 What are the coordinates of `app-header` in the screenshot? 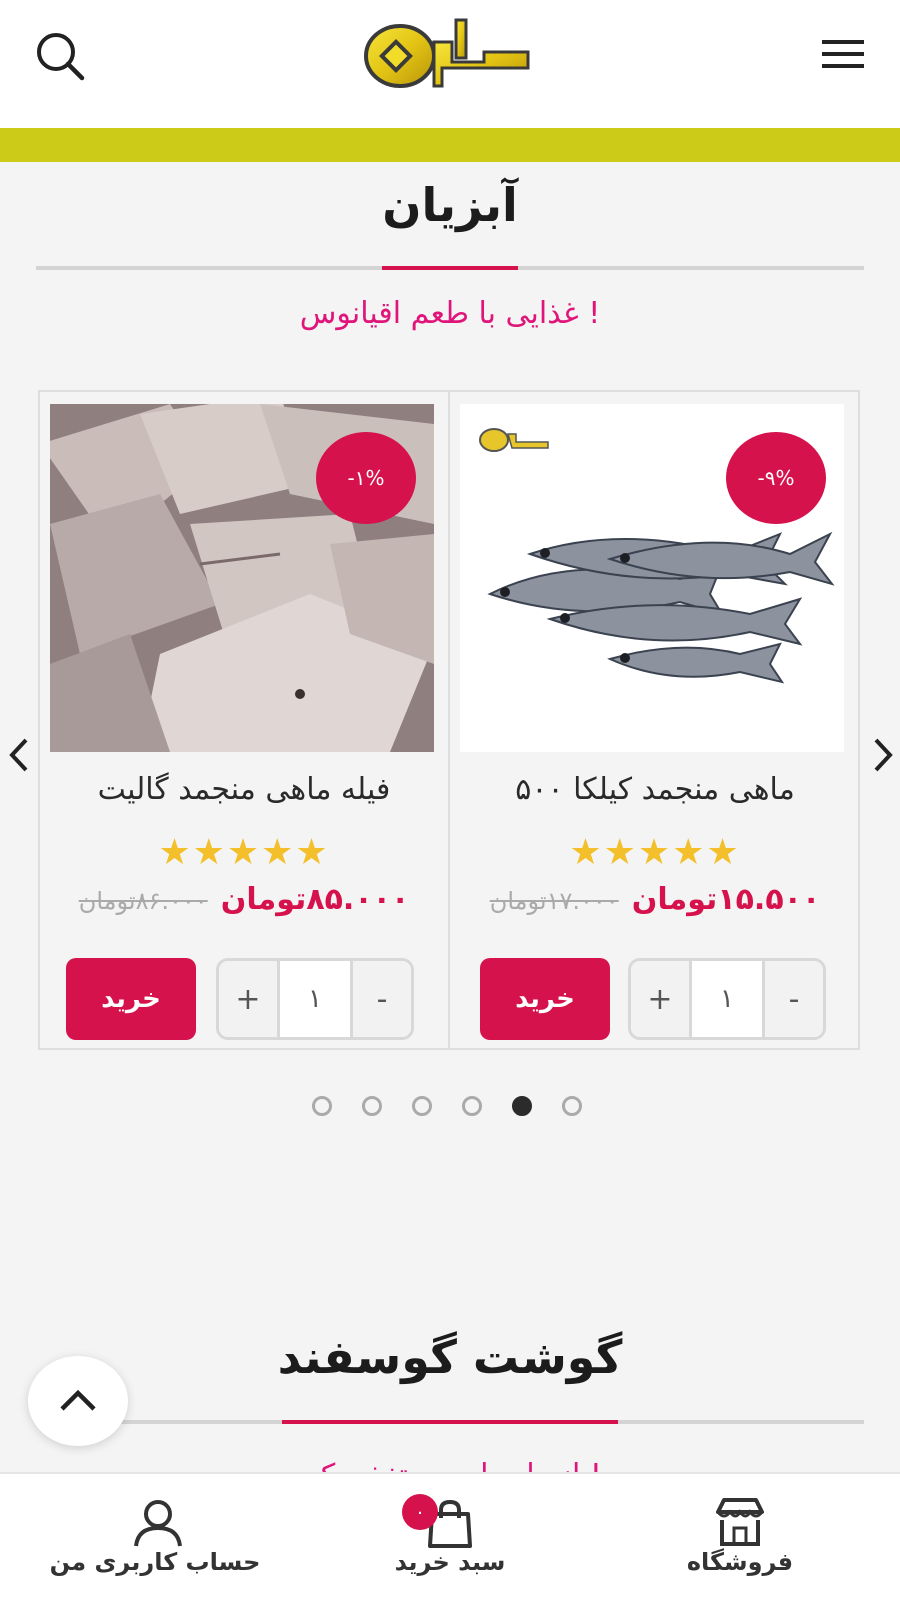 It's located at (450, 64).